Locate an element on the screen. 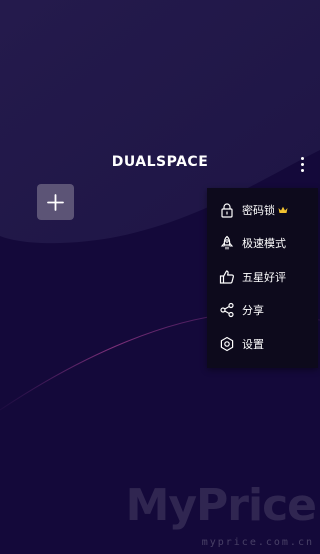  lock-icon is located at coordinates (227, 210).